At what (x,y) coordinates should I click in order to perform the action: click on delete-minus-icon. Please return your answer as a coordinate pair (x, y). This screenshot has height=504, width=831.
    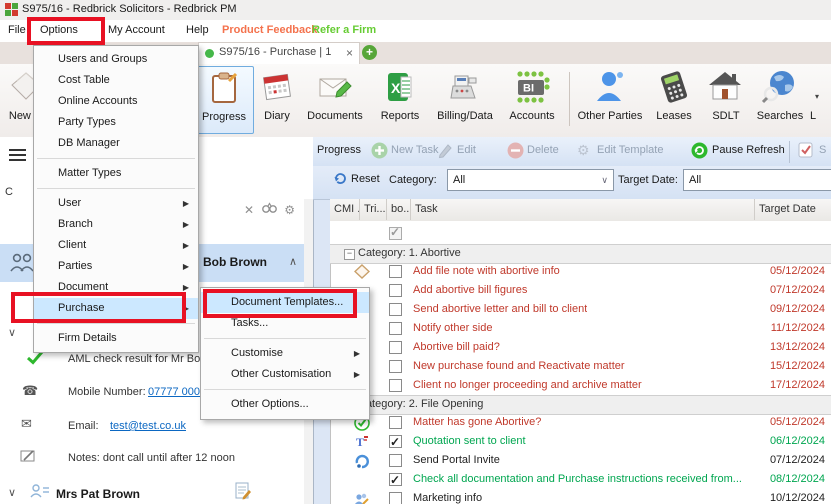
    Looking at the image, I should click on (515, 152).